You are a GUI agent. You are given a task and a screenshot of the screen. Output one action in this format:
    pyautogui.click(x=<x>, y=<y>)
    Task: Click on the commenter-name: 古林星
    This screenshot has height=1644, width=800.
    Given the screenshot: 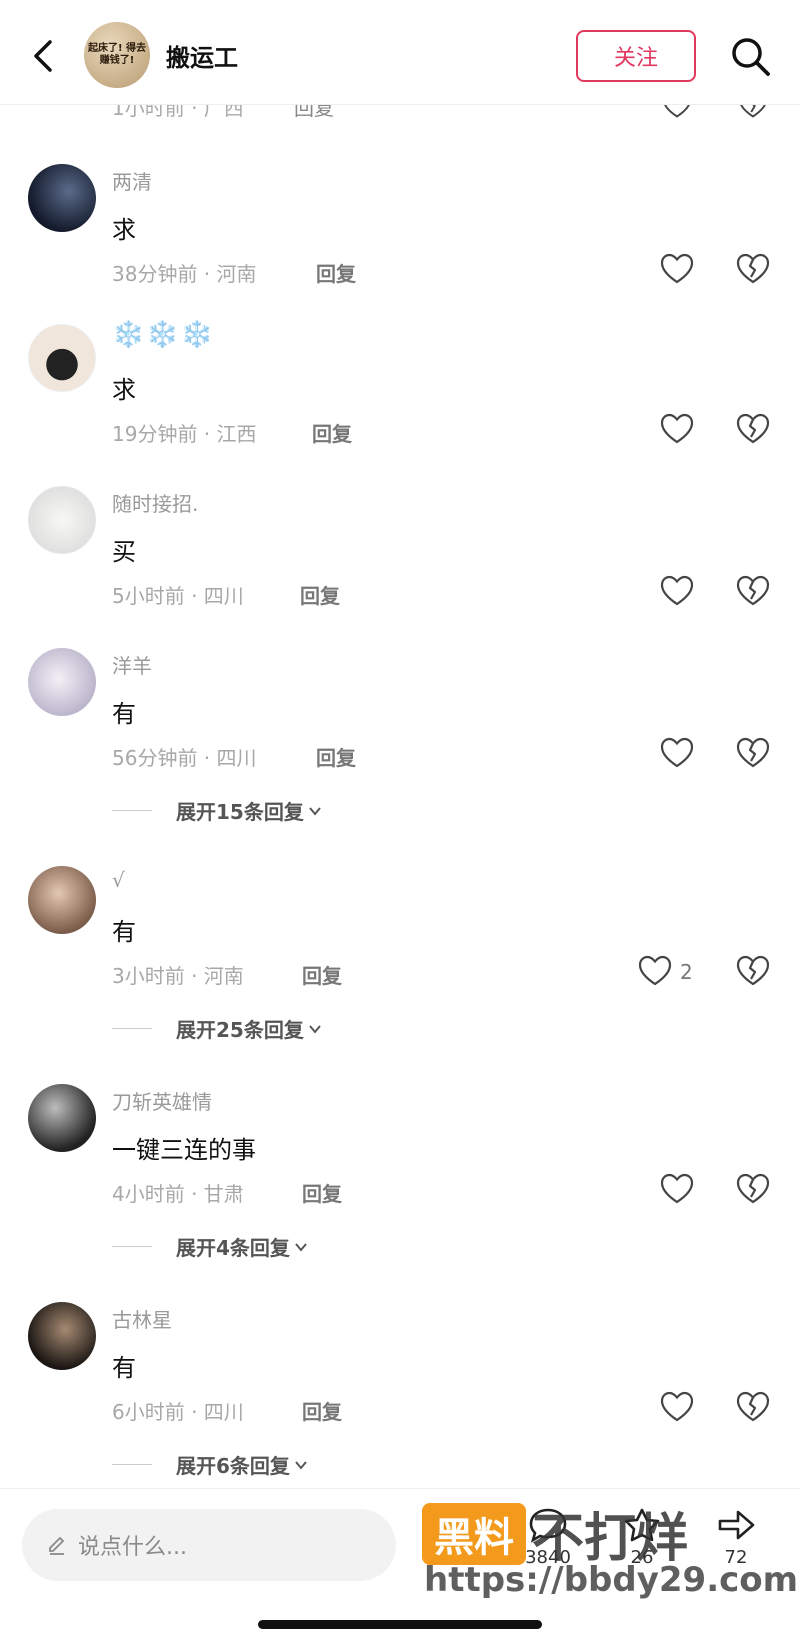 What is the action you would take?
    pyautogui.click(x=142, y=1318)
    